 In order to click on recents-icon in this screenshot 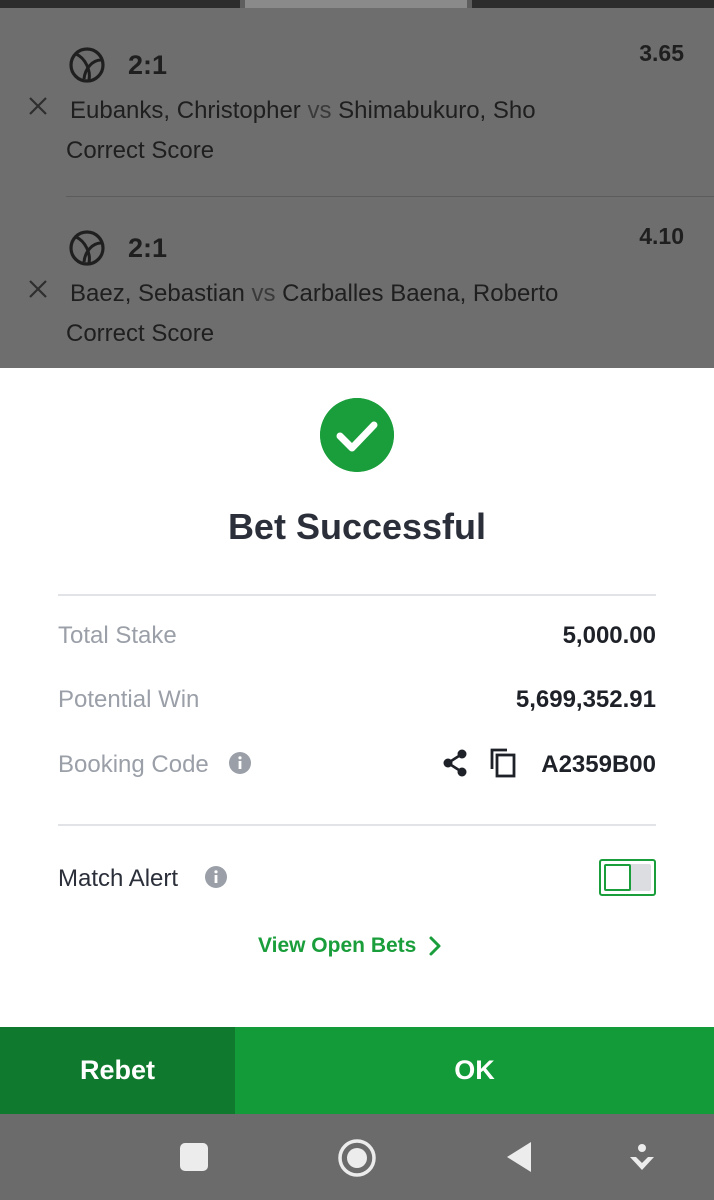, I will do `click(194, 1157)`.